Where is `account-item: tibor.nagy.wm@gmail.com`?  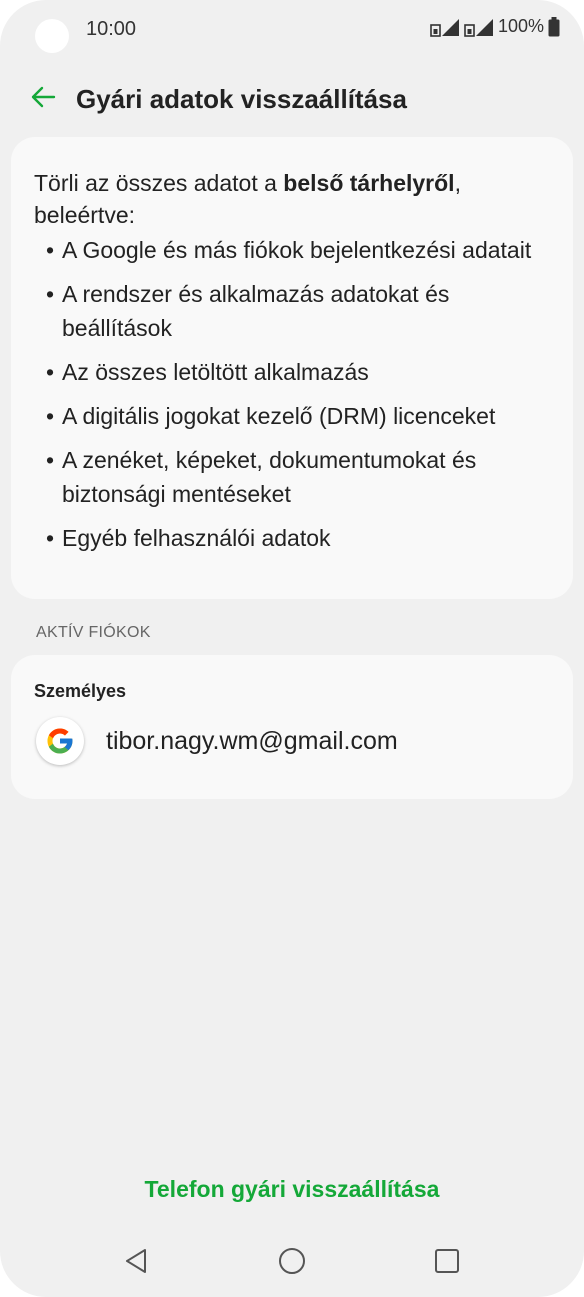 account-item: tibor.nagy.wm@gmail.com is located at coordinates (217, 741).